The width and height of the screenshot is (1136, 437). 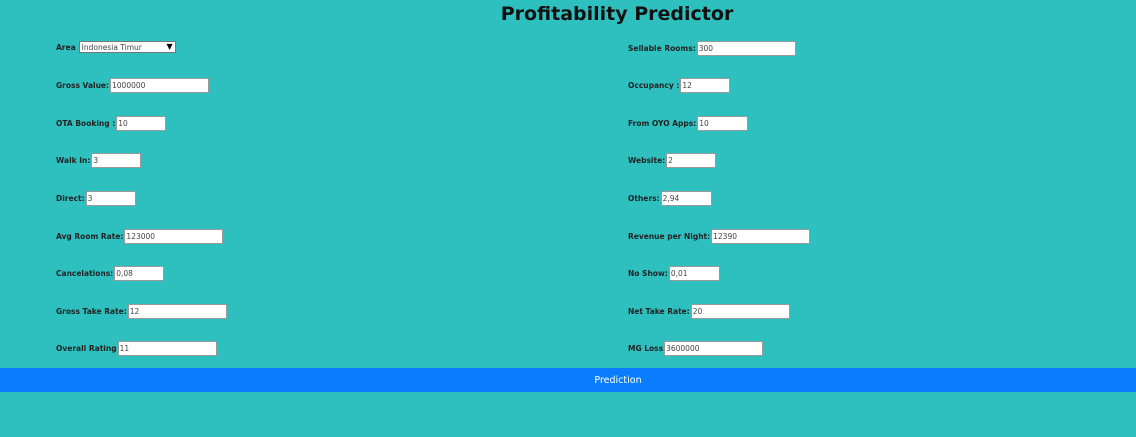 I want to click on gross-take-rate-label: Gross Take Rate:, so click(x=91, y=311).